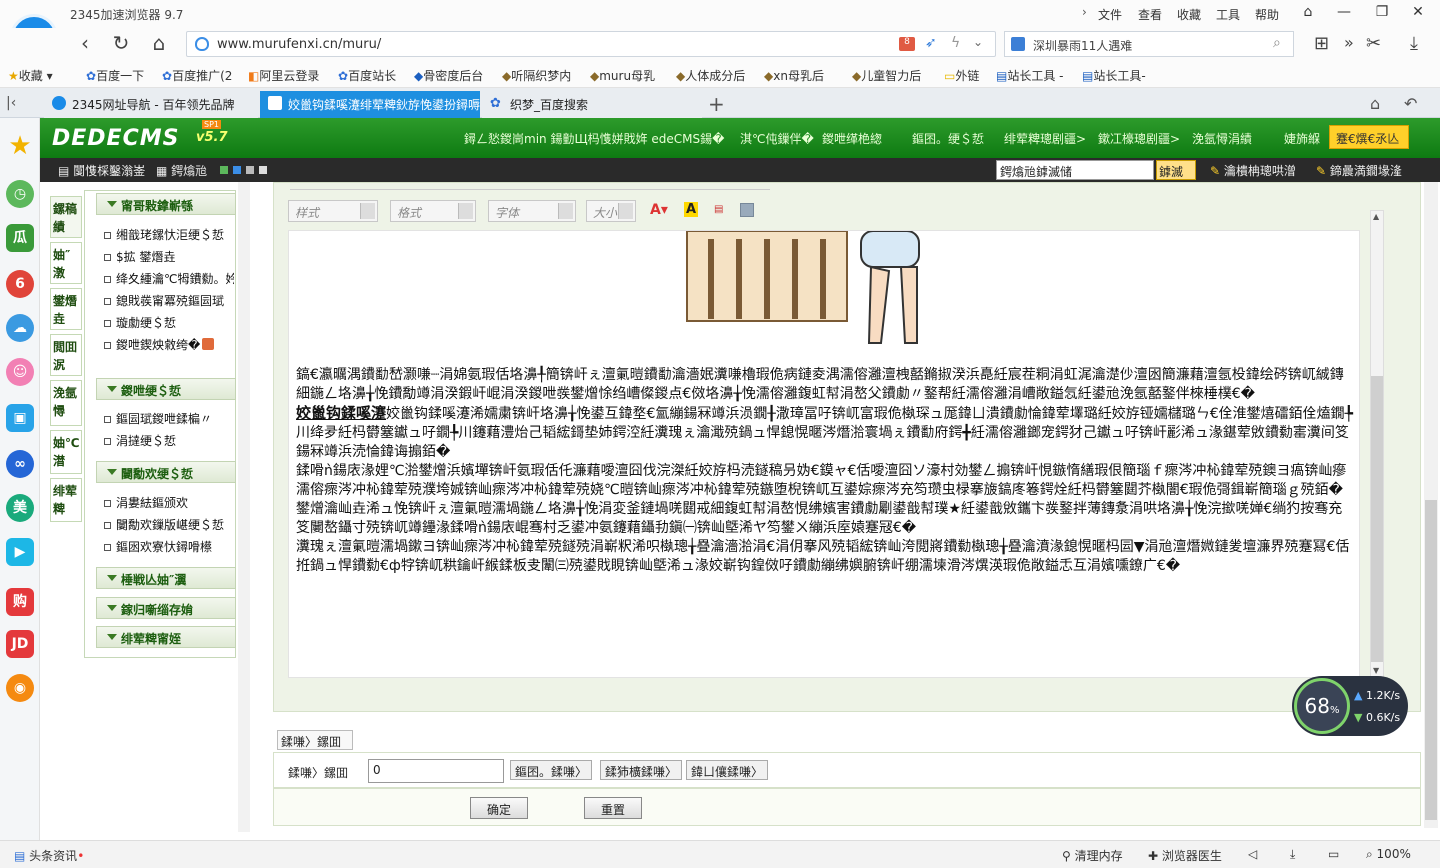 The image size is (1440, 868). What do you see at coordinates (1084, 12) in the screenshot?
I see `chevron-right-icon: ›` at bounding box center [1084, 12].